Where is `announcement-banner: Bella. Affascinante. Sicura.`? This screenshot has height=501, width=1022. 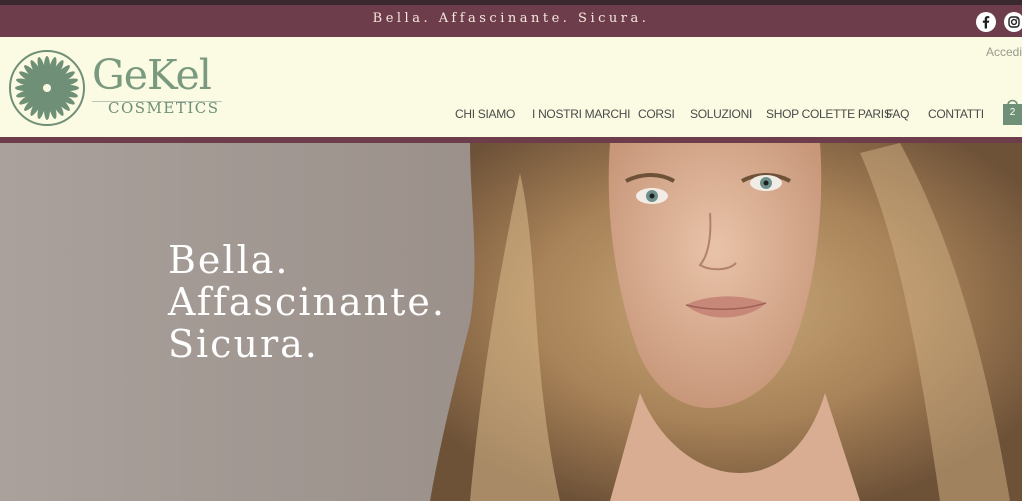 announcement-banner: Bella. Affascinante. Sicura. is located at coordinates (511, 21).